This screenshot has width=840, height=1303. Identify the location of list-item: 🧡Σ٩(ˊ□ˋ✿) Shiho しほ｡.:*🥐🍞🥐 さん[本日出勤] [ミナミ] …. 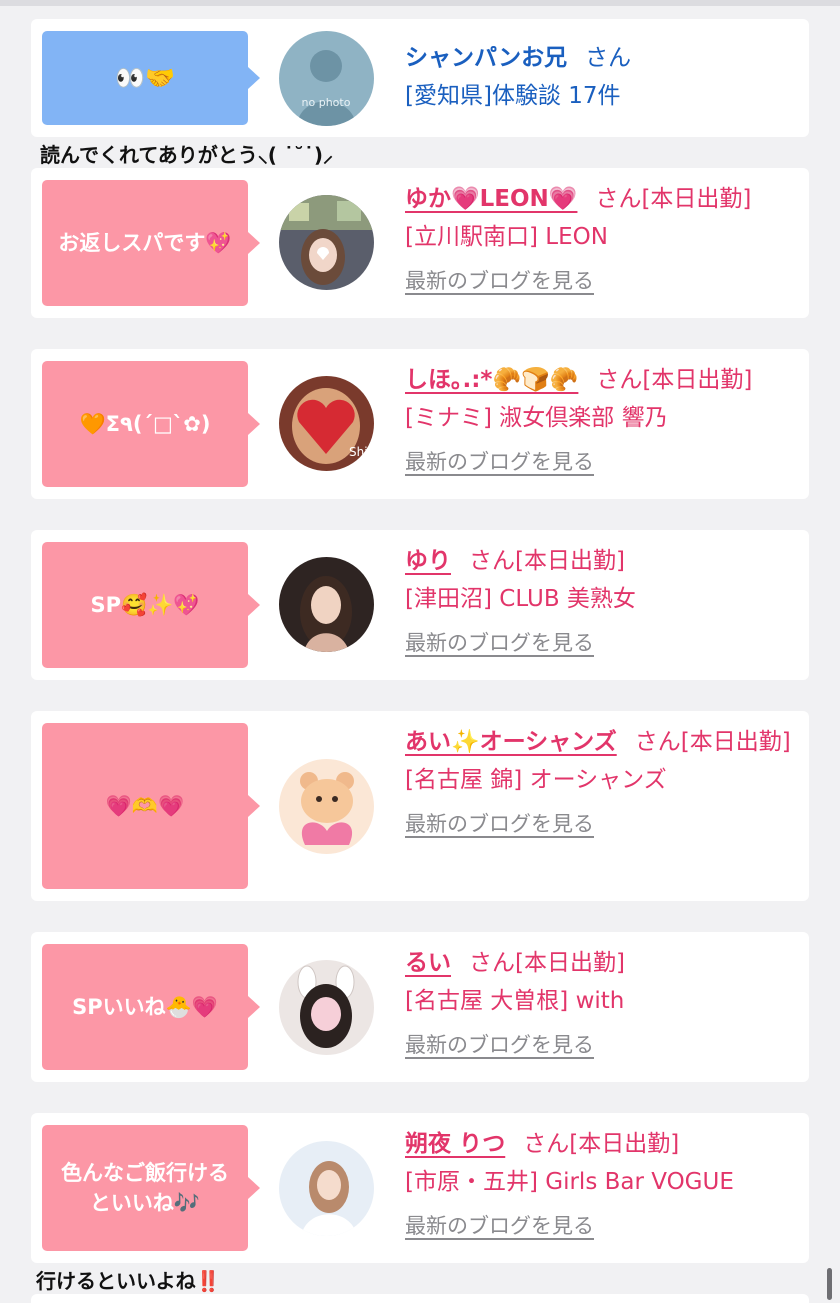
(420, 424).